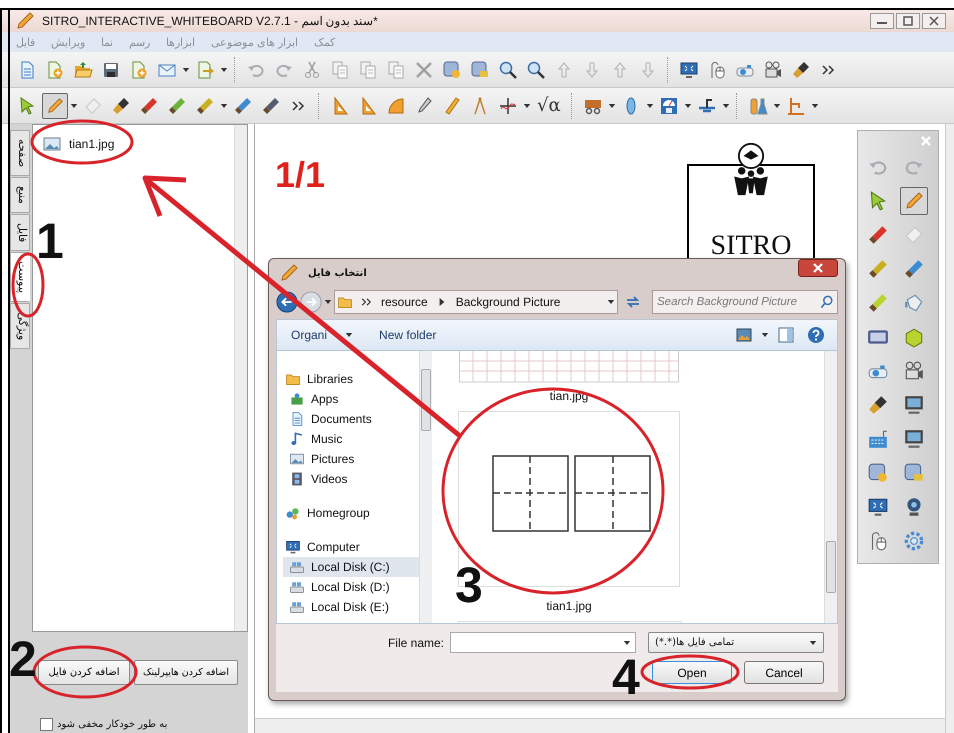 The width and height of the screenshot is (954, 733). I want to click on step-number: 3, so click(469, 585).